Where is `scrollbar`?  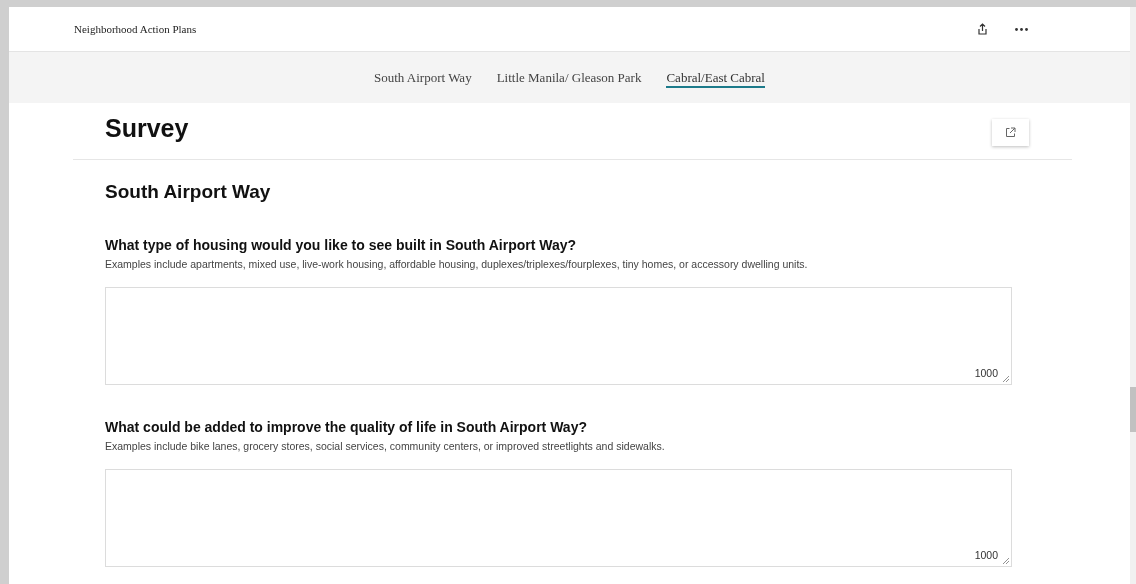
scrollbar is located at coordinates (1133, 295).